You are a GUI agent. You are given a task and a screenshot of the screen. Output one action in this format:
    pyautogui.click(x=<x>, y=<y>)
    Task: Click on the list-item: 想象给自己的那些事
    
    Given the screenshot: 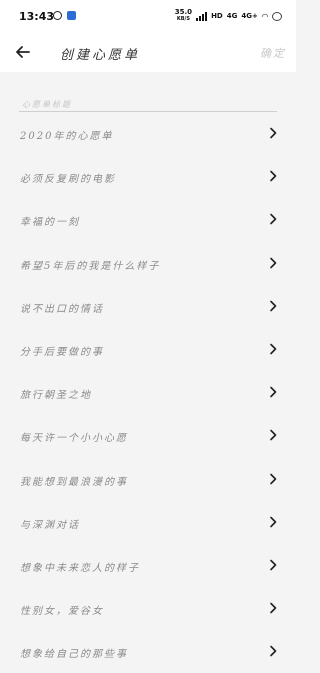 What is the action you would take?
    pyautogui.click(x=148, y=651)
    